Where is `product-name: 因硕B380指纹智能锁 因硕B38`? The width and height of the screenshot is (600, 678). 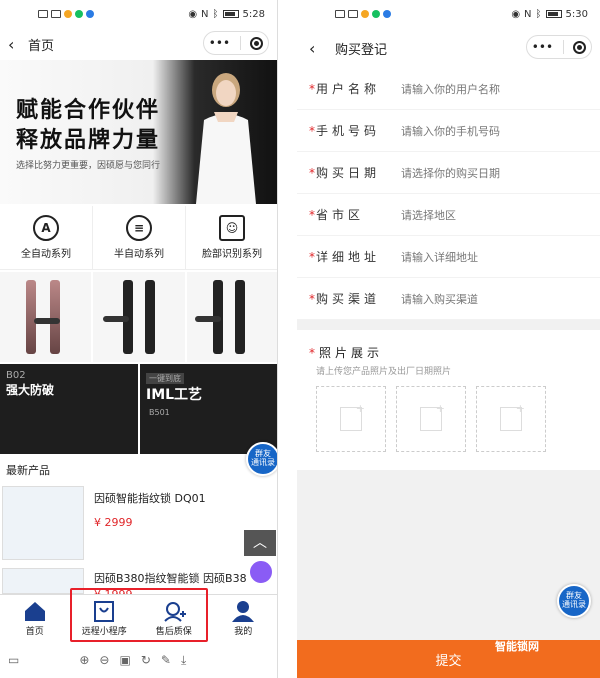 product-name: 因硕B380指纹智能锁 因硕B38 is located at coordinates (170, 578).